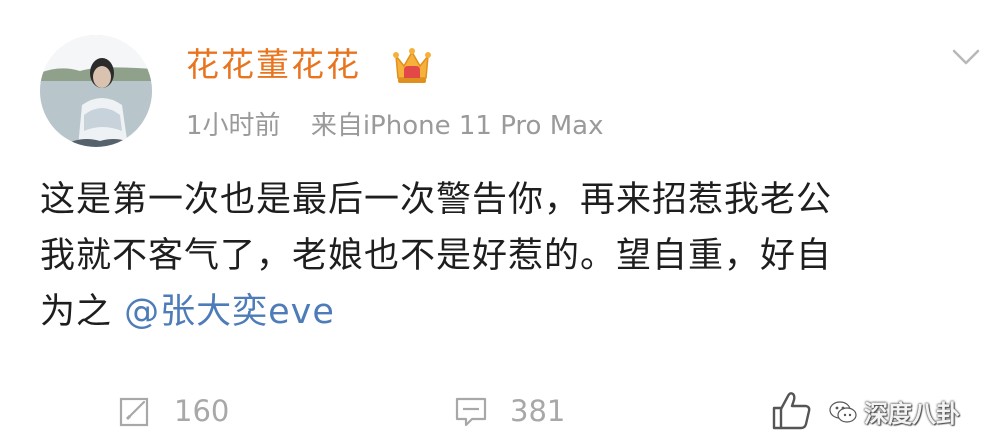  I want to click on comment-icon, so click(471, 412).